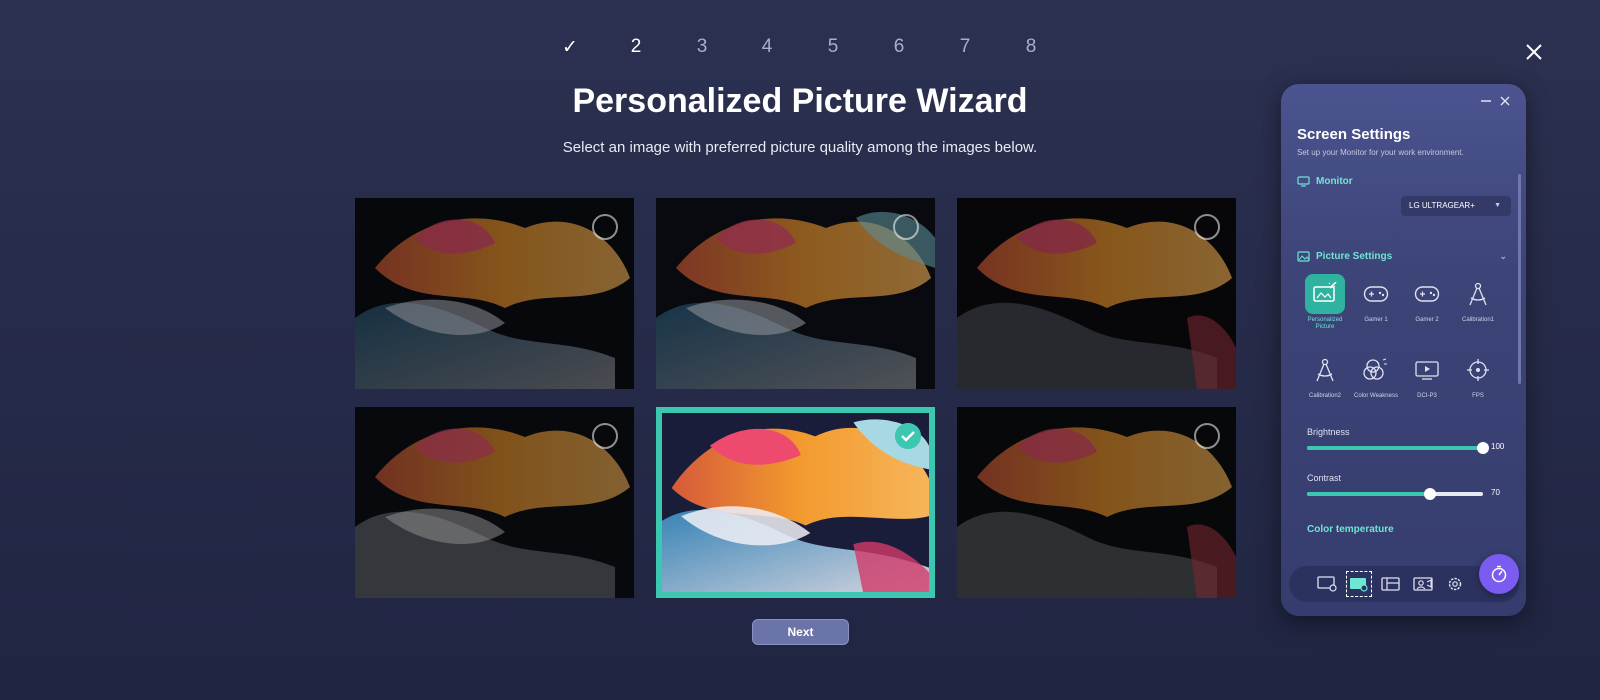 The height and width of the screenshot is (700, 1600). Describe the element at coordinates (1455, 584) in the screenshot. I see `gear-icon` at that location.